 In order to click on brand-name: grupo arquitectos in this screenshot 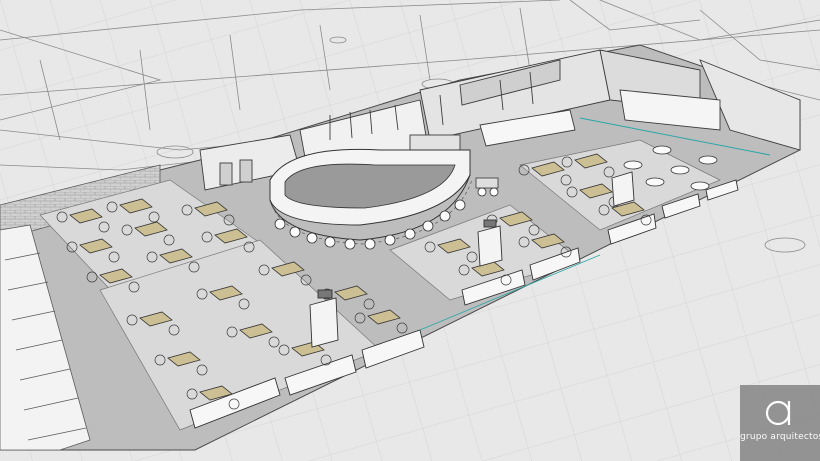, I will do `click(780, 437)`.